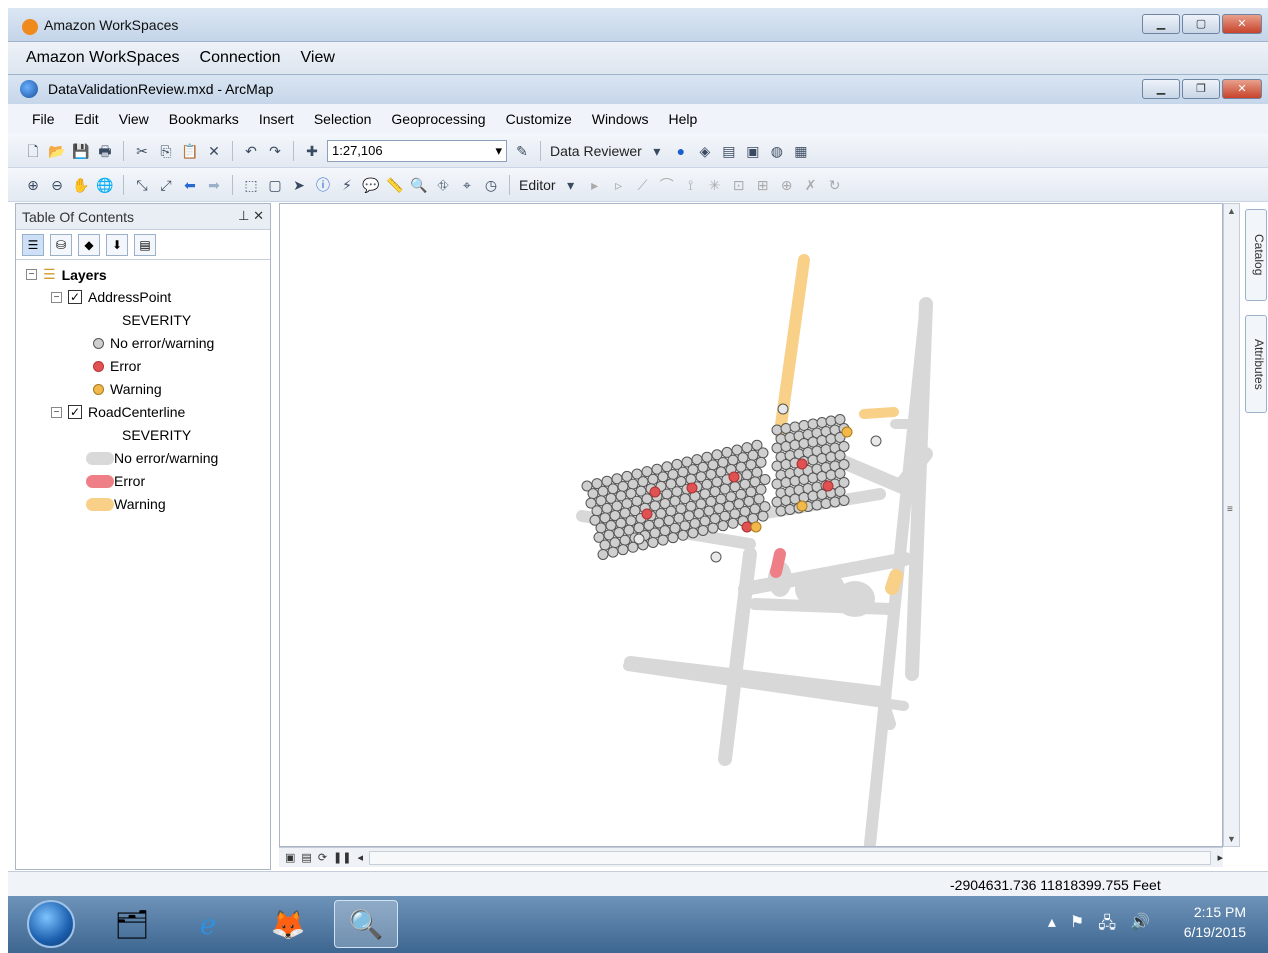 Image resolution: width=1268 pixels, height=953 pixels. Describe the element at coordinates (190, 151) in the screenshot. I see `paste-icon: 📋` at that location.